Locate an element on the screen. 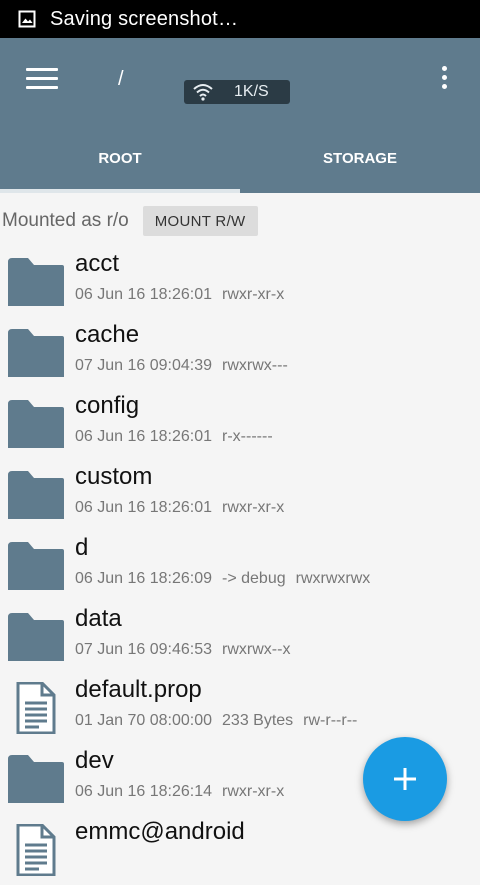  file-date: 01 Jan 70 08:00:00 is located at coordinates (144, 720).